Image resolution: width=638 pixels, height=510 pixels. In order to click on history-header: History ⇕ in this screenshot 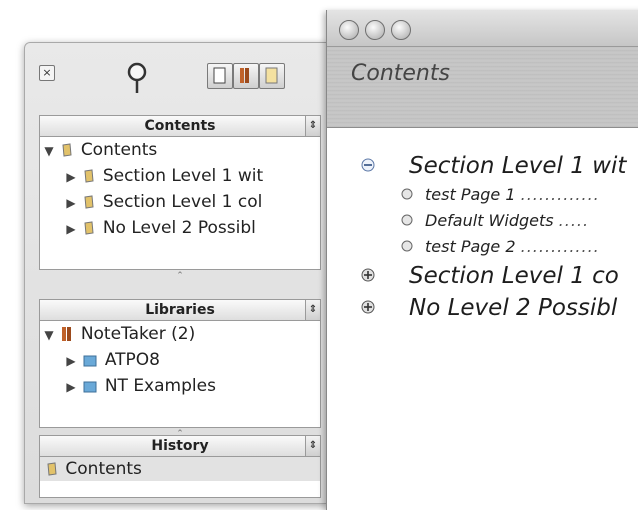, I will do `click(180, 446)`.